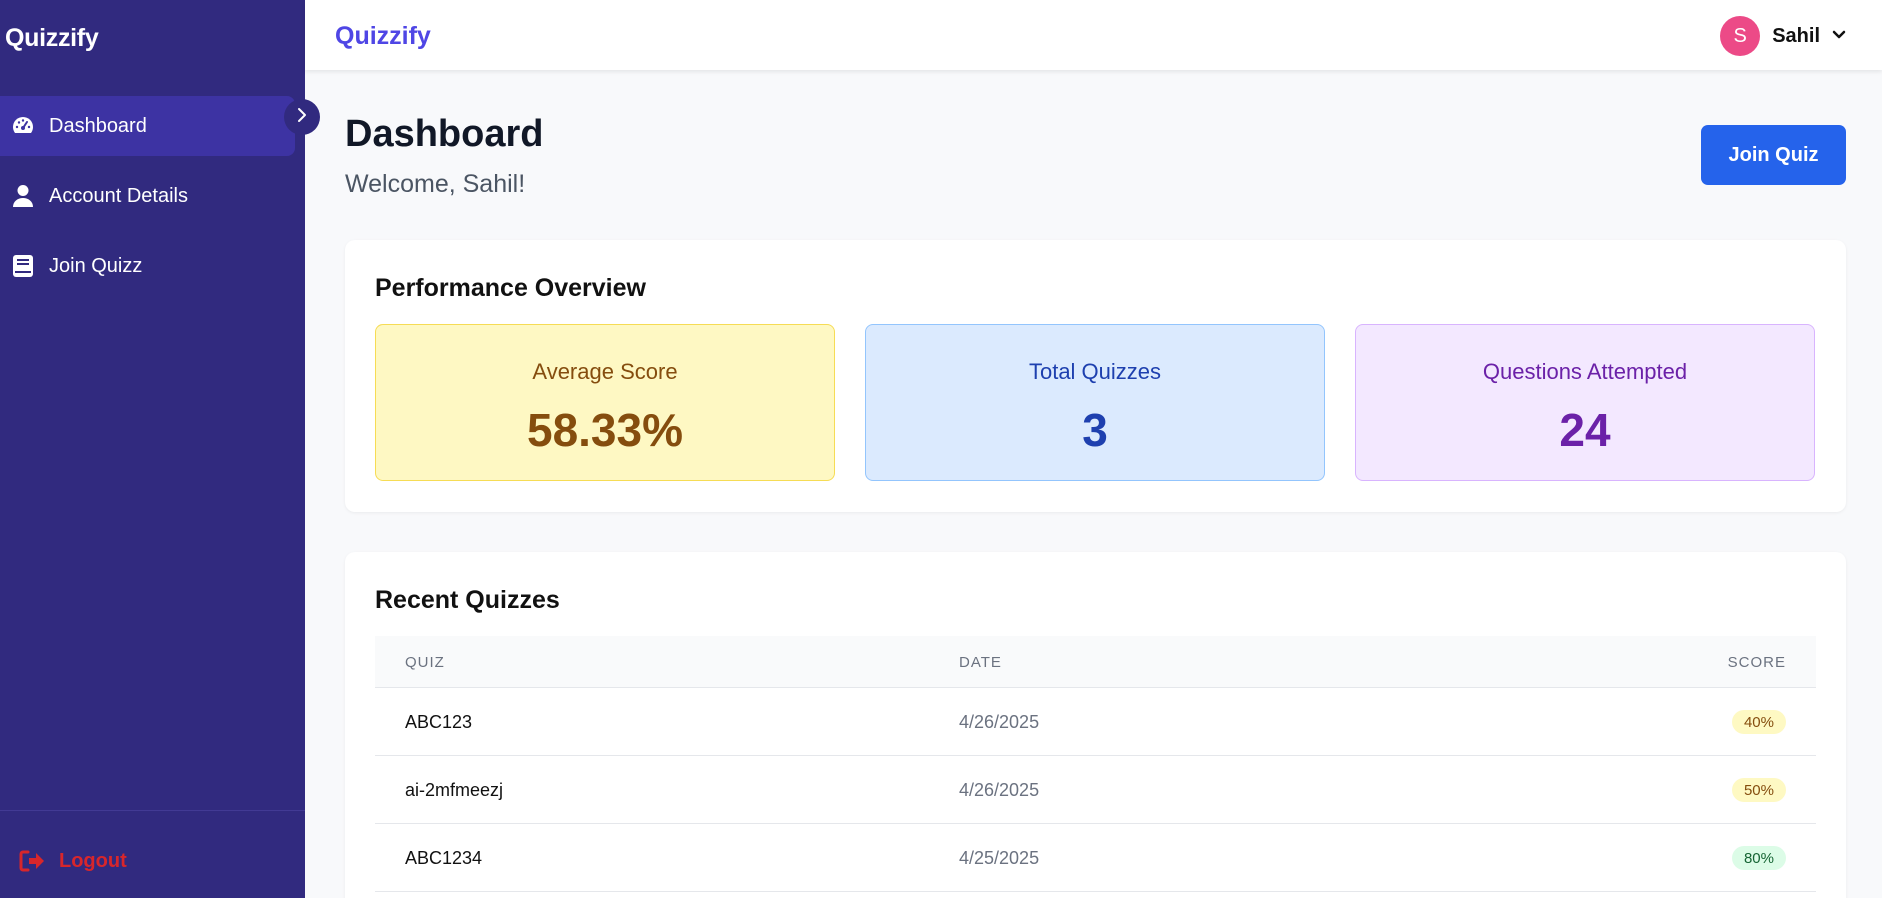 This screenshot has height=898, width=1882. Describe the element at coordinates (23, 126) in the screenshot. I see `speedometer-icon` at that location.